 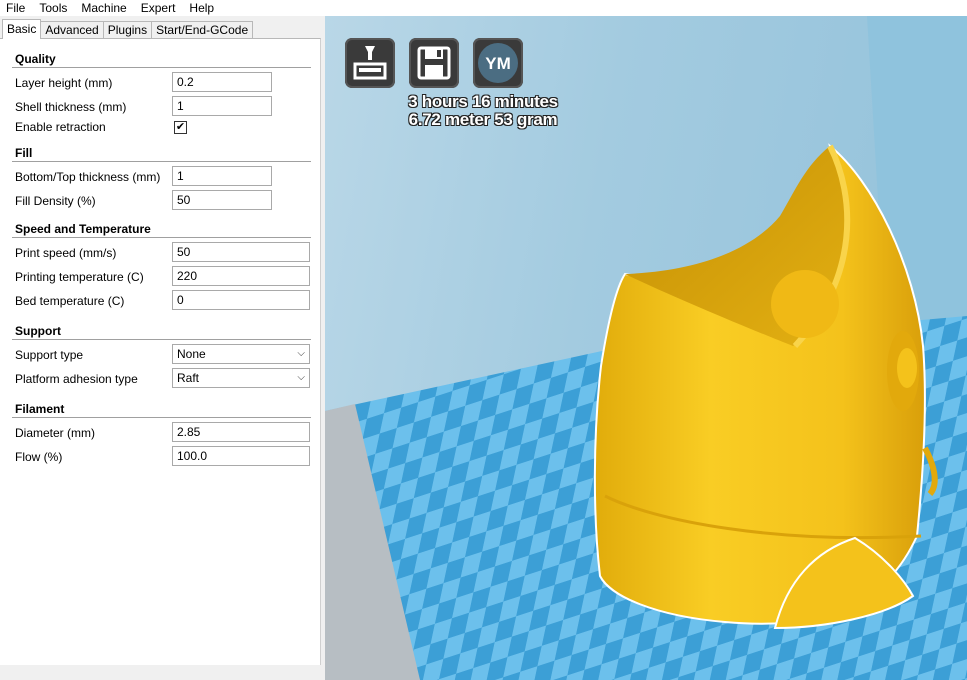 What do you see at coordinates (188, 378) in the screenshot?
I see `platform-adhesion-value: Raft` at bounding box center [188, 378].